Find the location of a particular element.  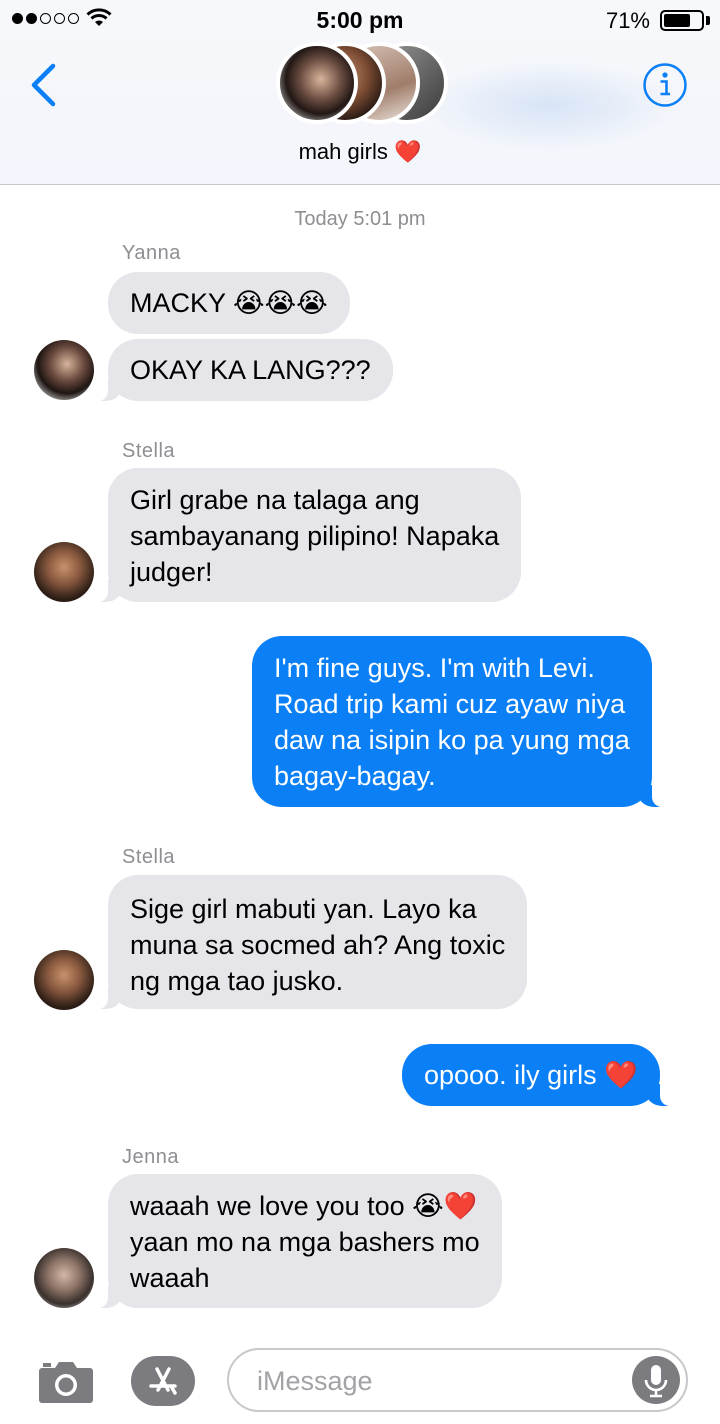

group-avatar-stack is located at coordinates (366, 83).